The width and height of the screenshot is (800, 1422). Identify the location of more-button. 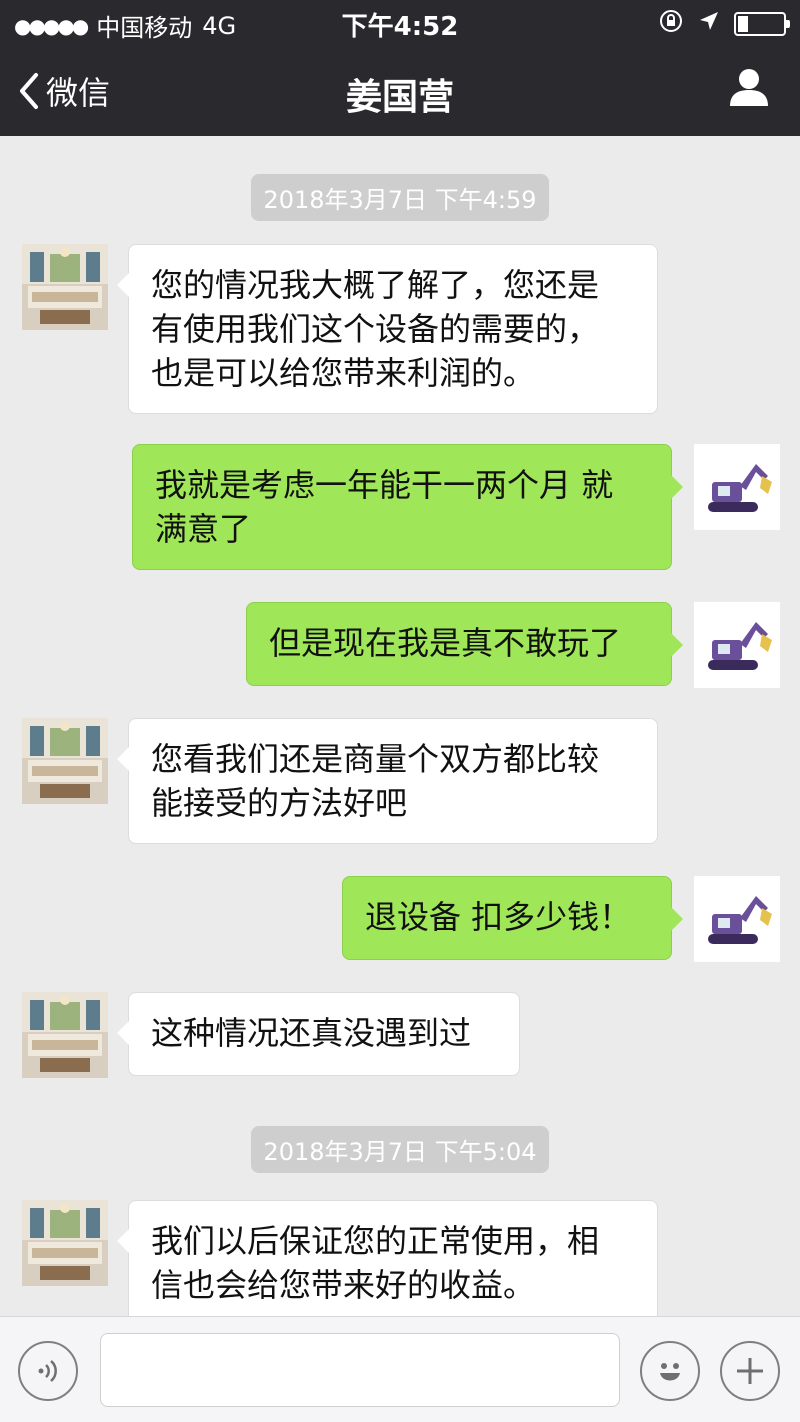
(750, 1371).